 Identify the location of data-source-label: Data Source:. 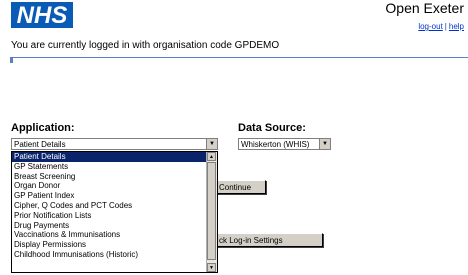
(272, 128).